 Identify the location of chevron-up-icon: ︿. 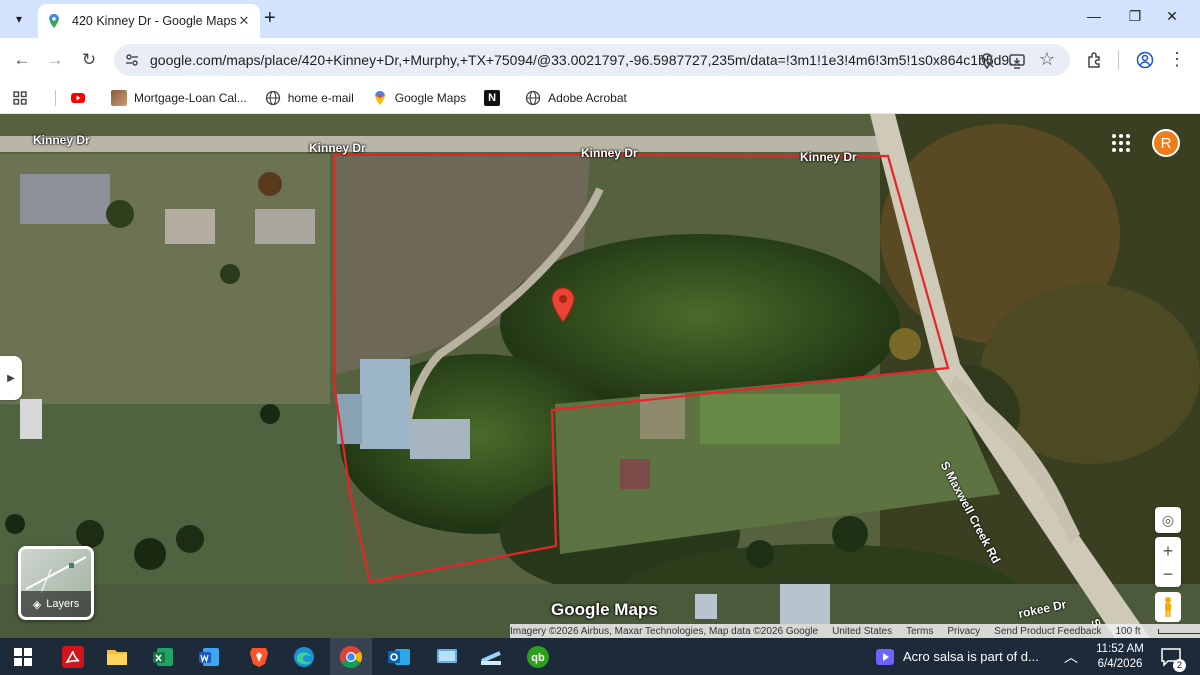
(1071, 657).